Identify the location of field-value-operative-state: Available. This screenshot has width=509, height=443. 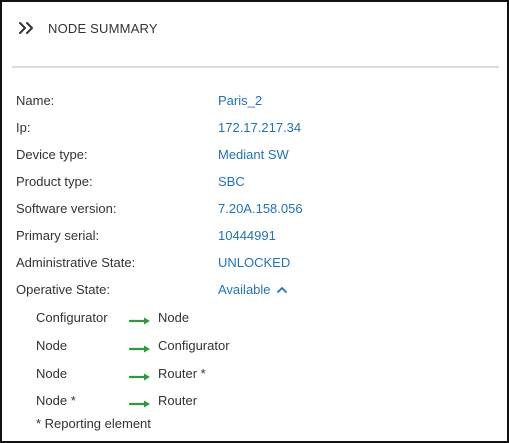
(244, 290).